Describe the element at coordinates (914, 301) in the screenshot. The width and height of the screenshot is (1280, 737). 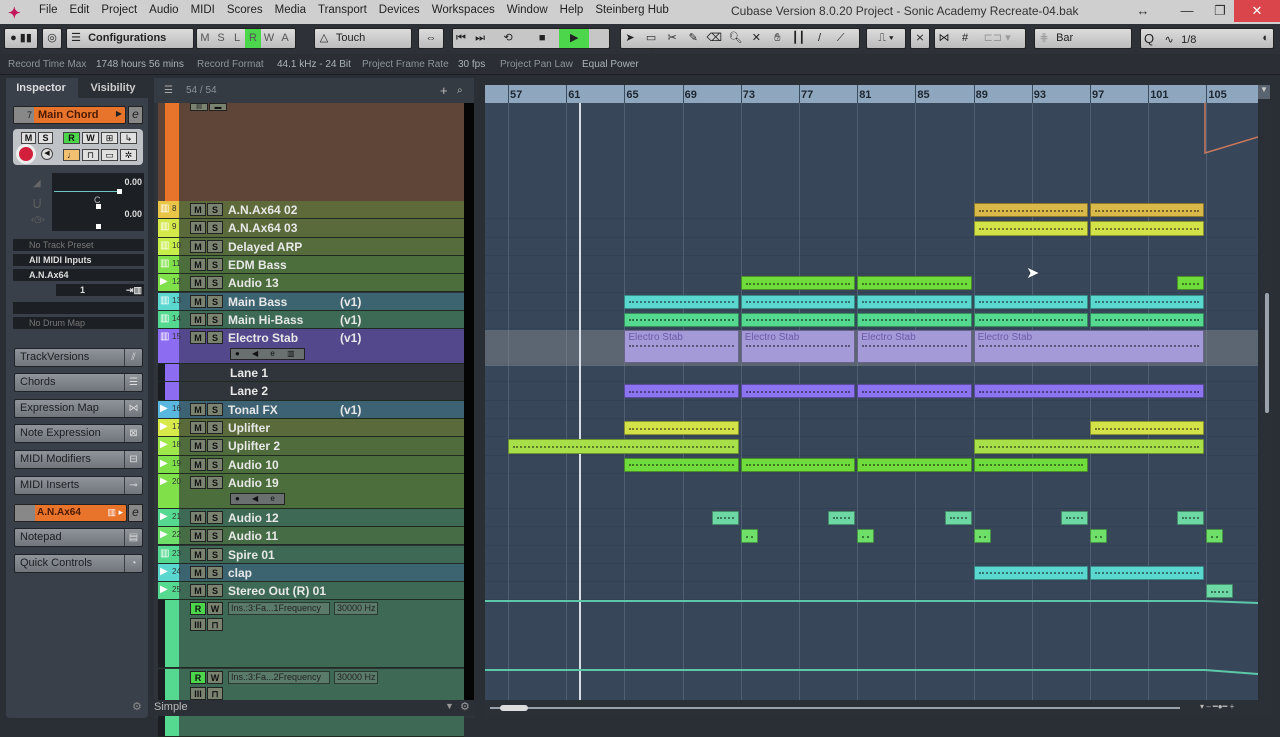
I see `event-main-bass` at that location.